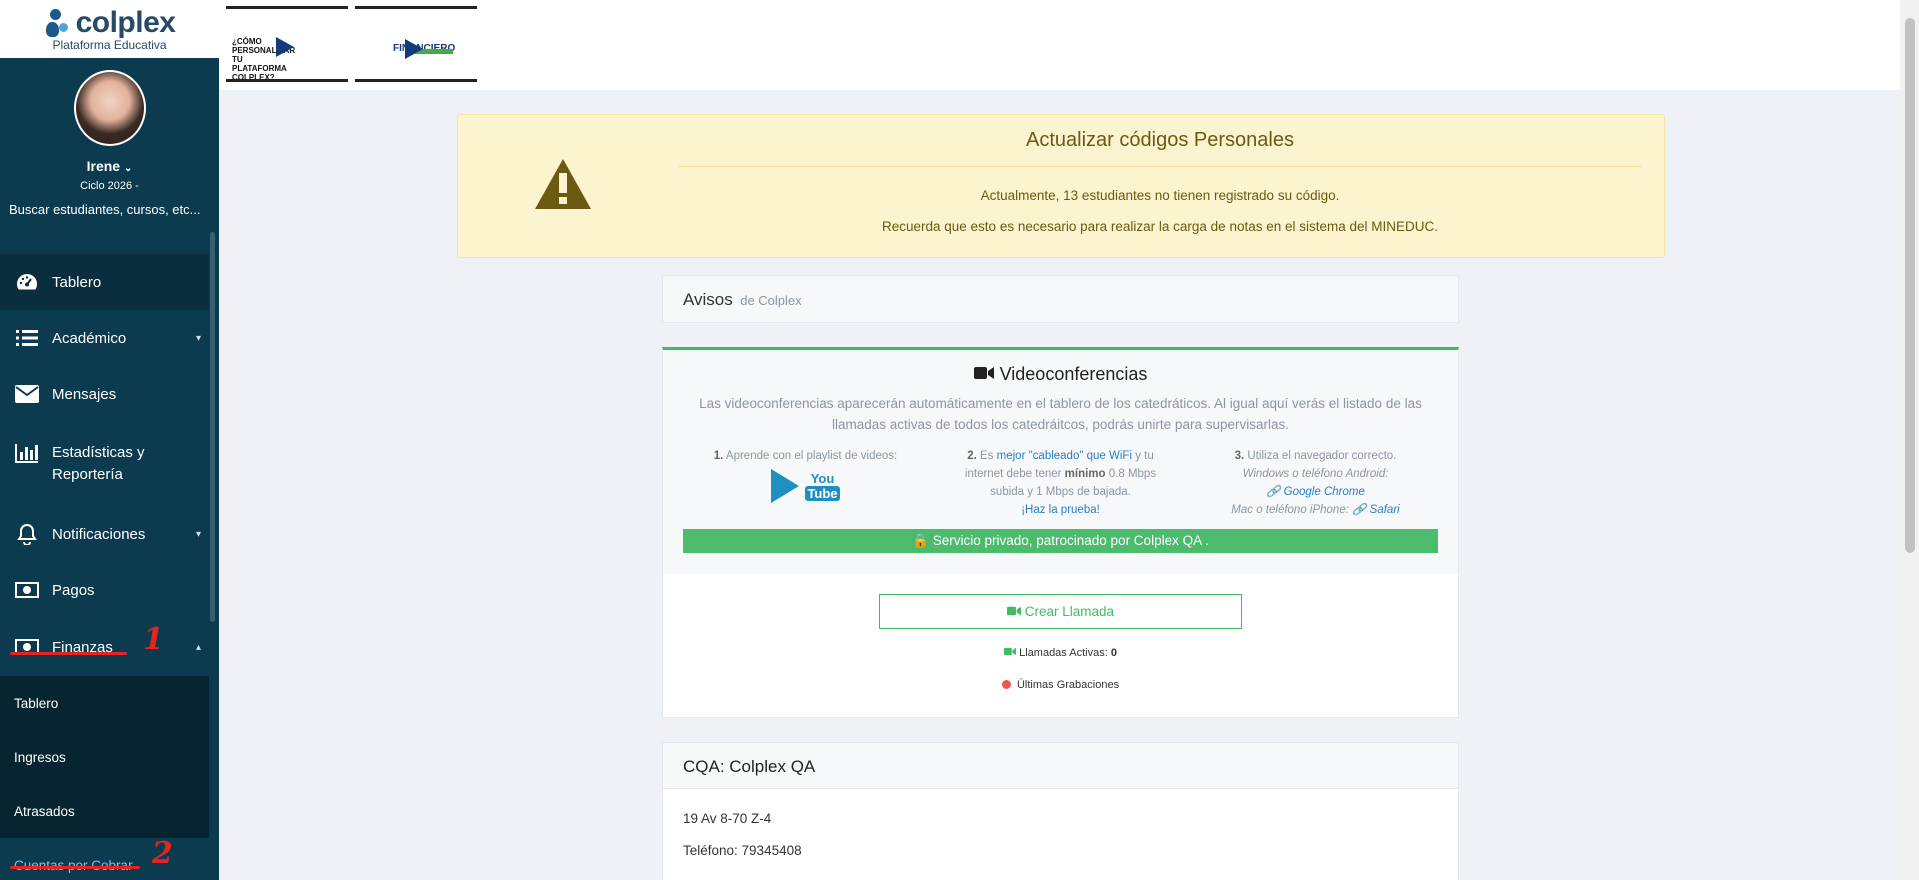 This screenshot has width=1919, height=880. What do you see at coordinates (1315, 474) in the screenshot?
I see `step-text: Windows o teléfono Android:` at bounding box center [1315, 474].